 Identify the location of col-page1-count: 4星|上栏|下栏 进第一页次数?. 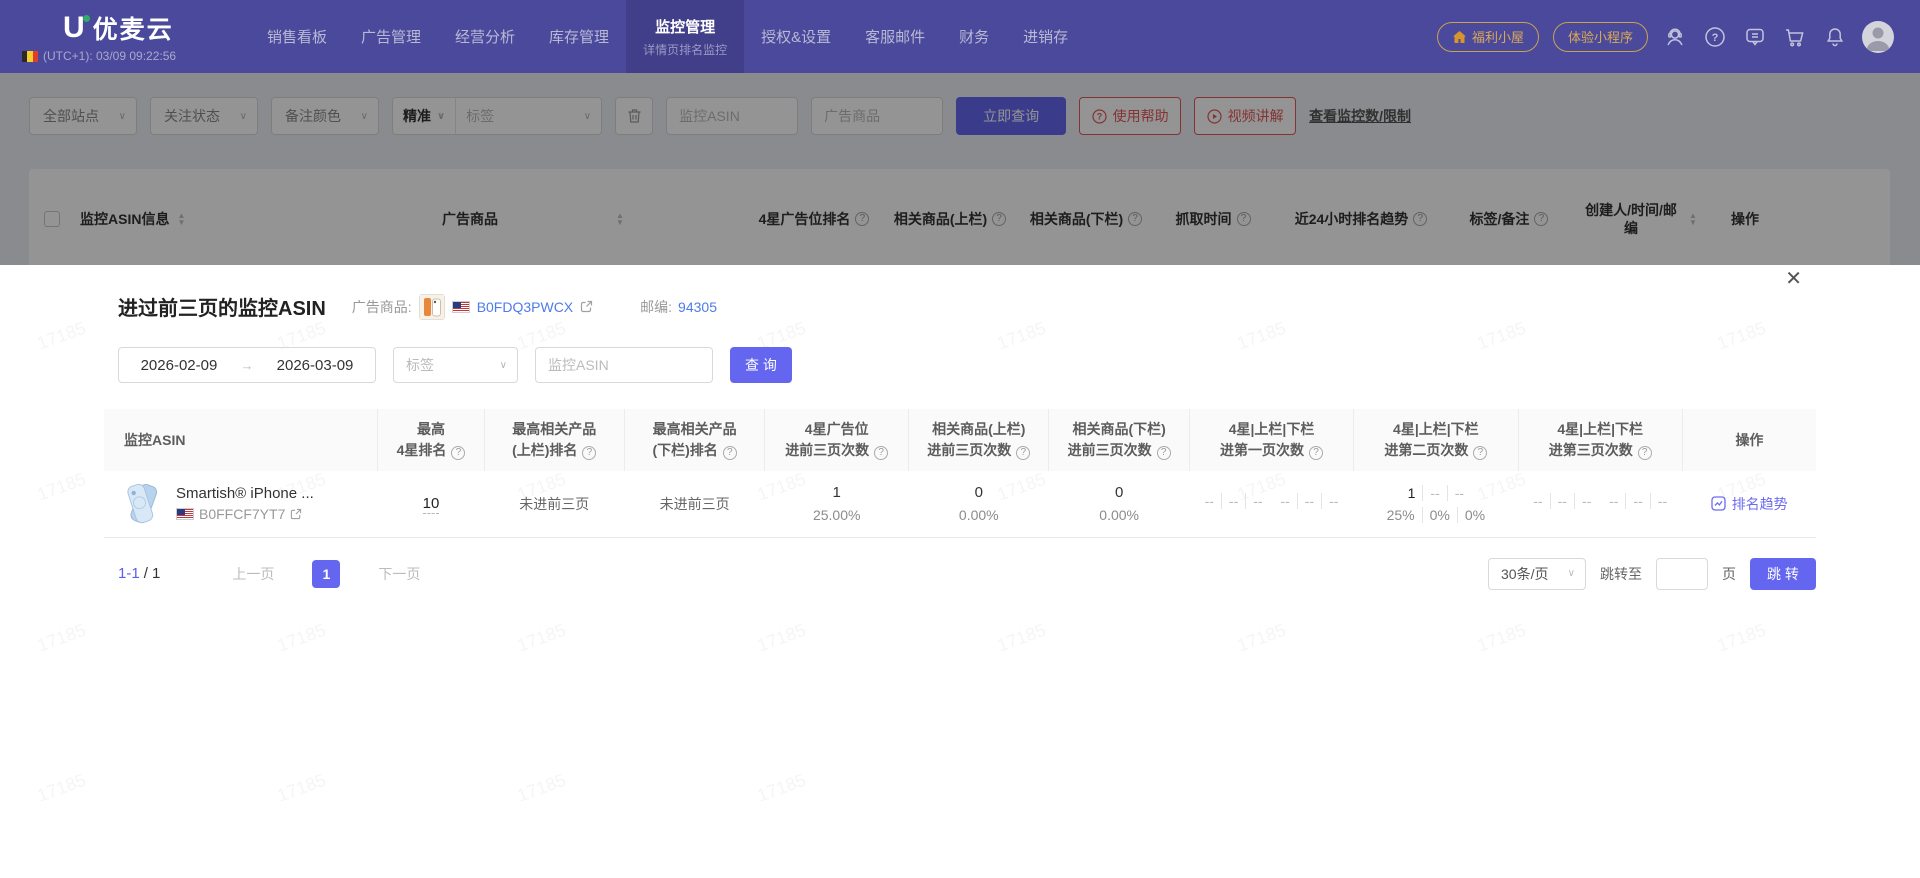
(1271, 440).